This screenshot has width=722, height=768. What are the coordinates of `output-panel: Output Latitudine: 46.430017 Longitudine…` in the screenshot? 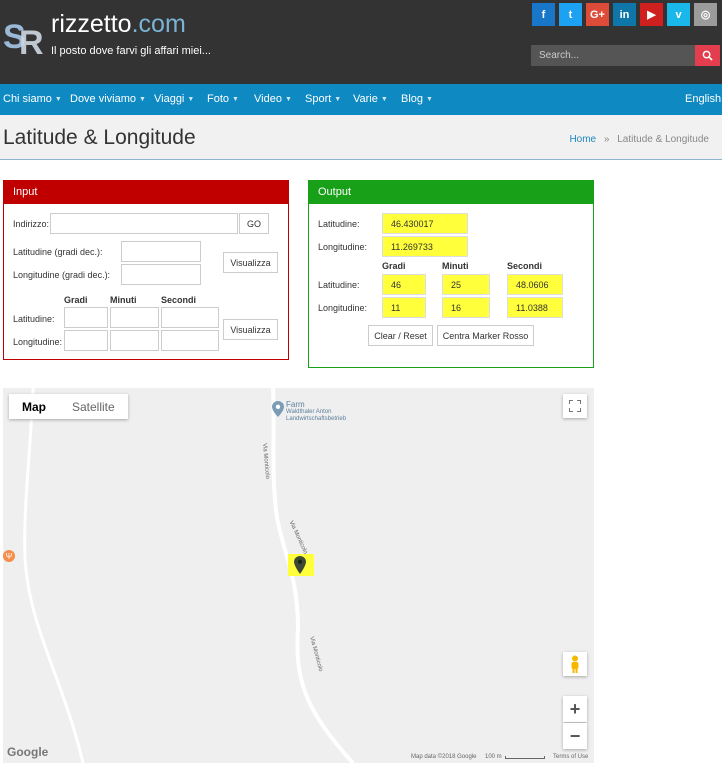 It's located at (451, 274).